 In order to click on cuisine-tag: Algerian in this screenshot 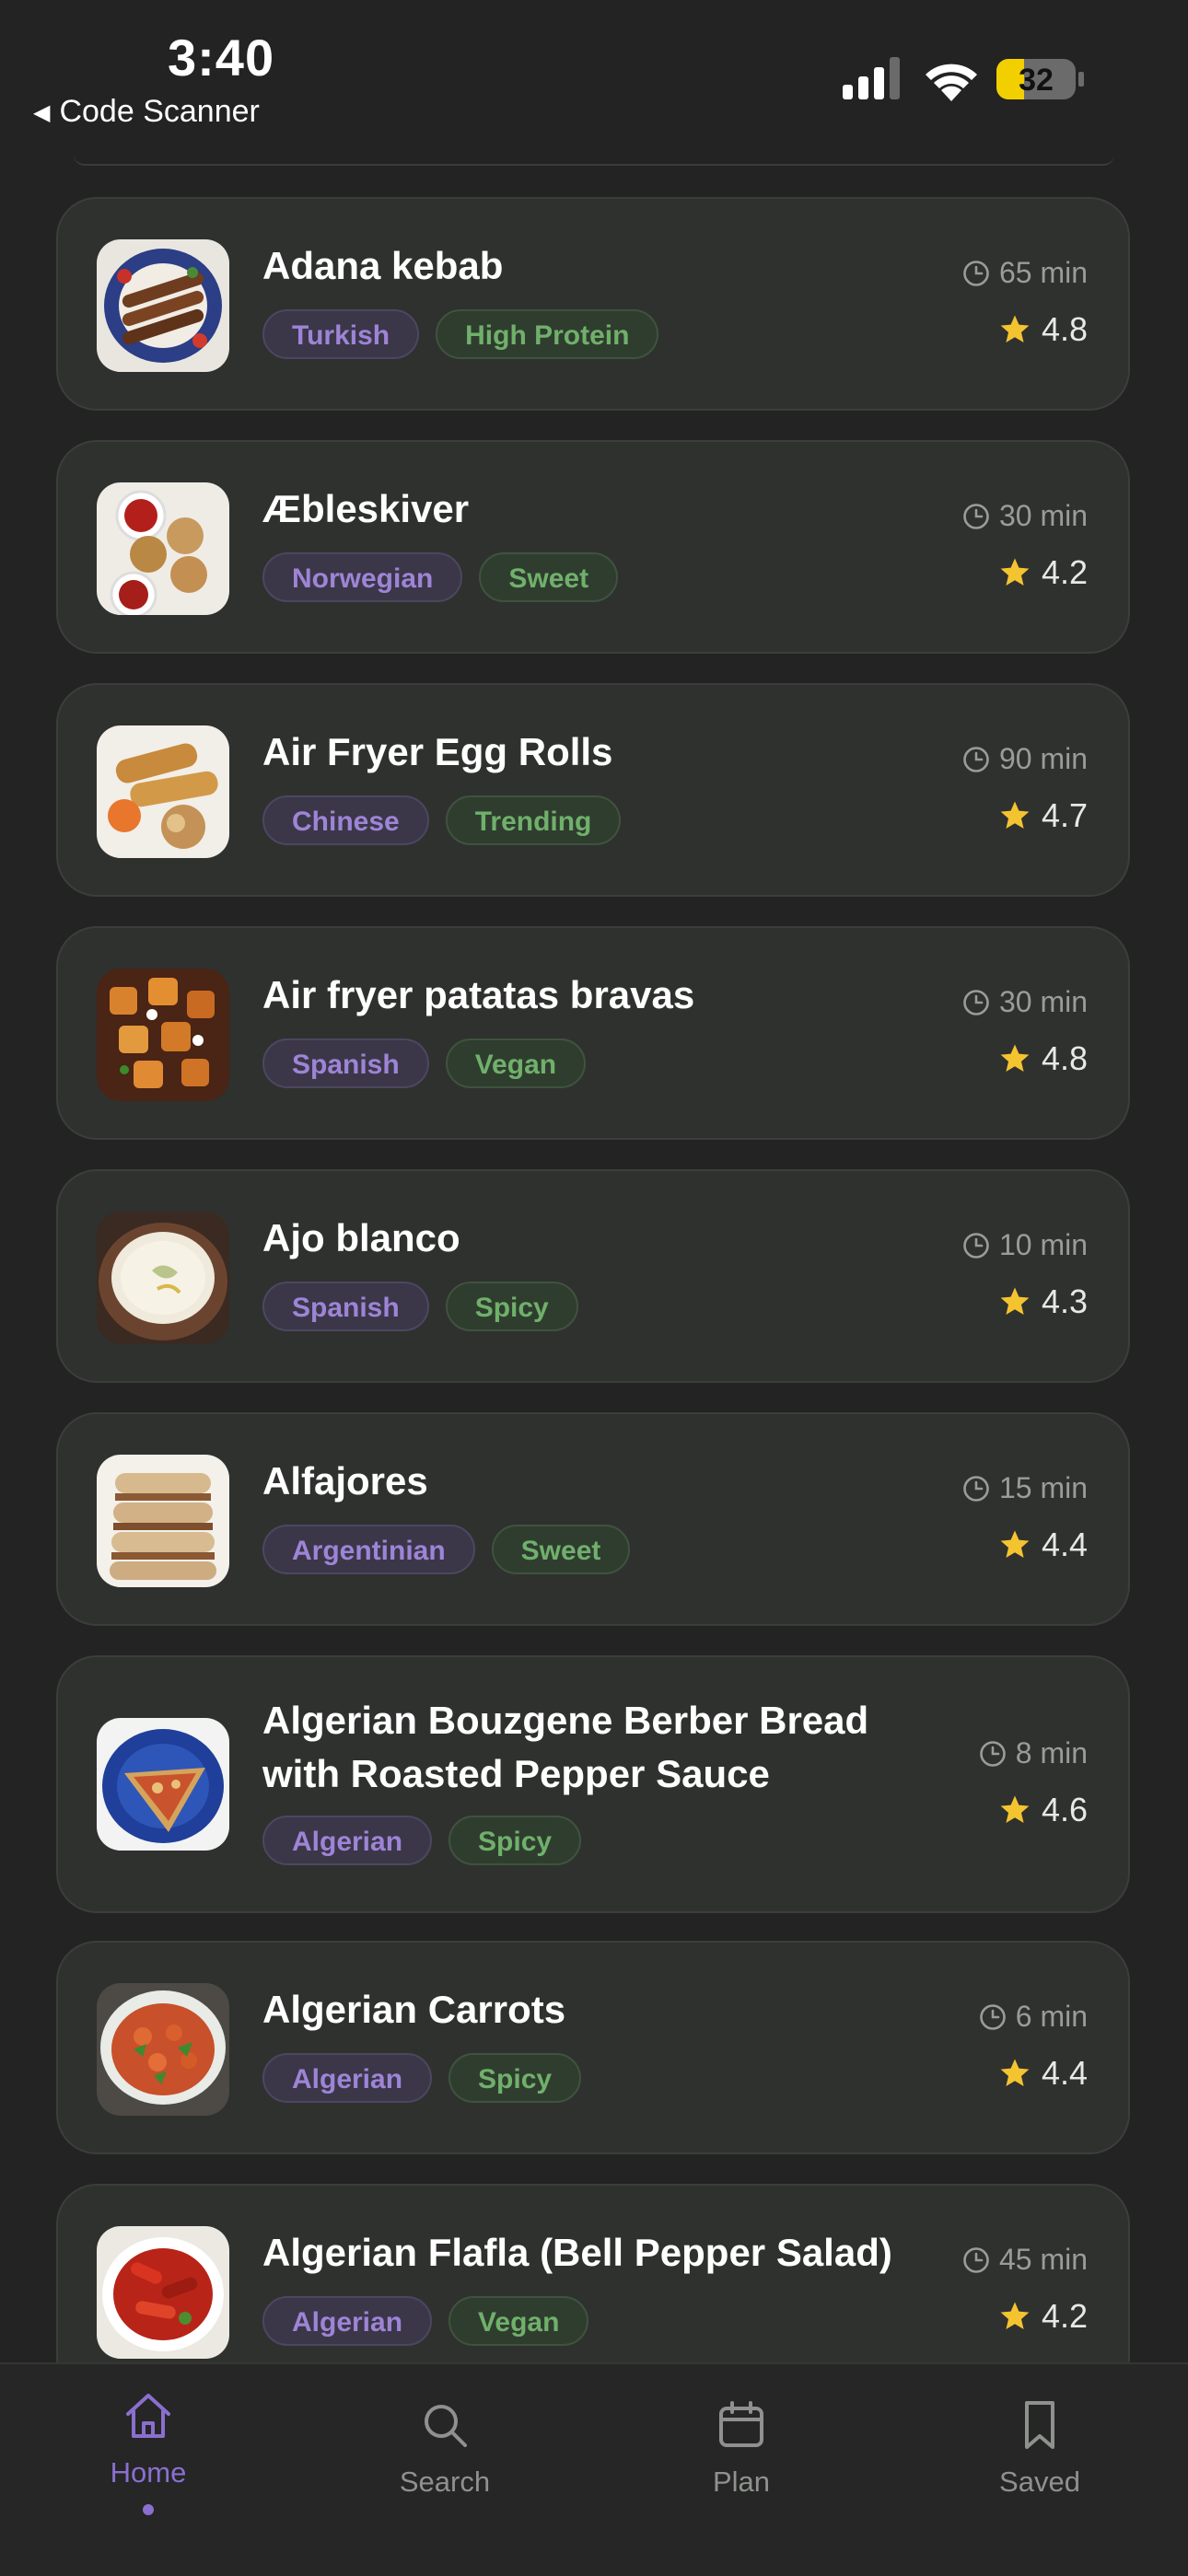, I will do `click(347, 2078)`.